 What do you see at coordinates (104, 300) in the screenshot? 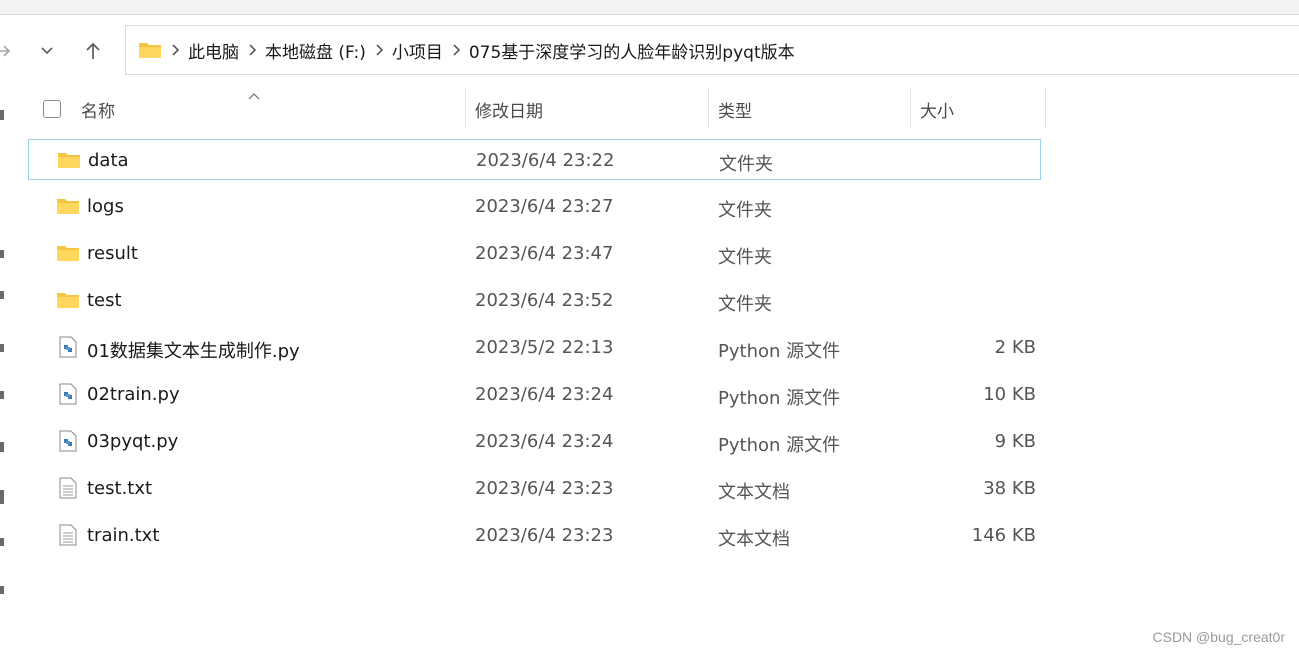
I see `file-name: test` at bounding box center [104, 300].